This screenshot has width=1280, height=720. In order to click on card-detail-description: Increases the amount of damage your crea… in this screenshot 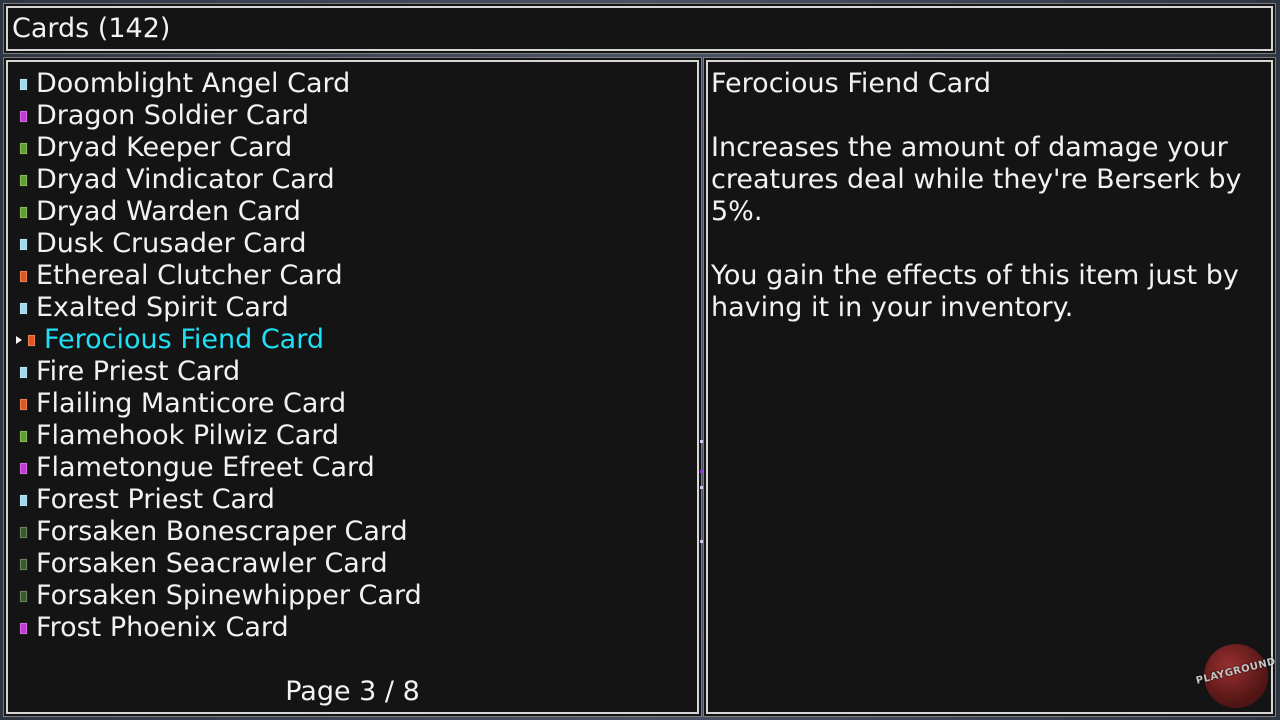, I will do `click(976, 179)`.